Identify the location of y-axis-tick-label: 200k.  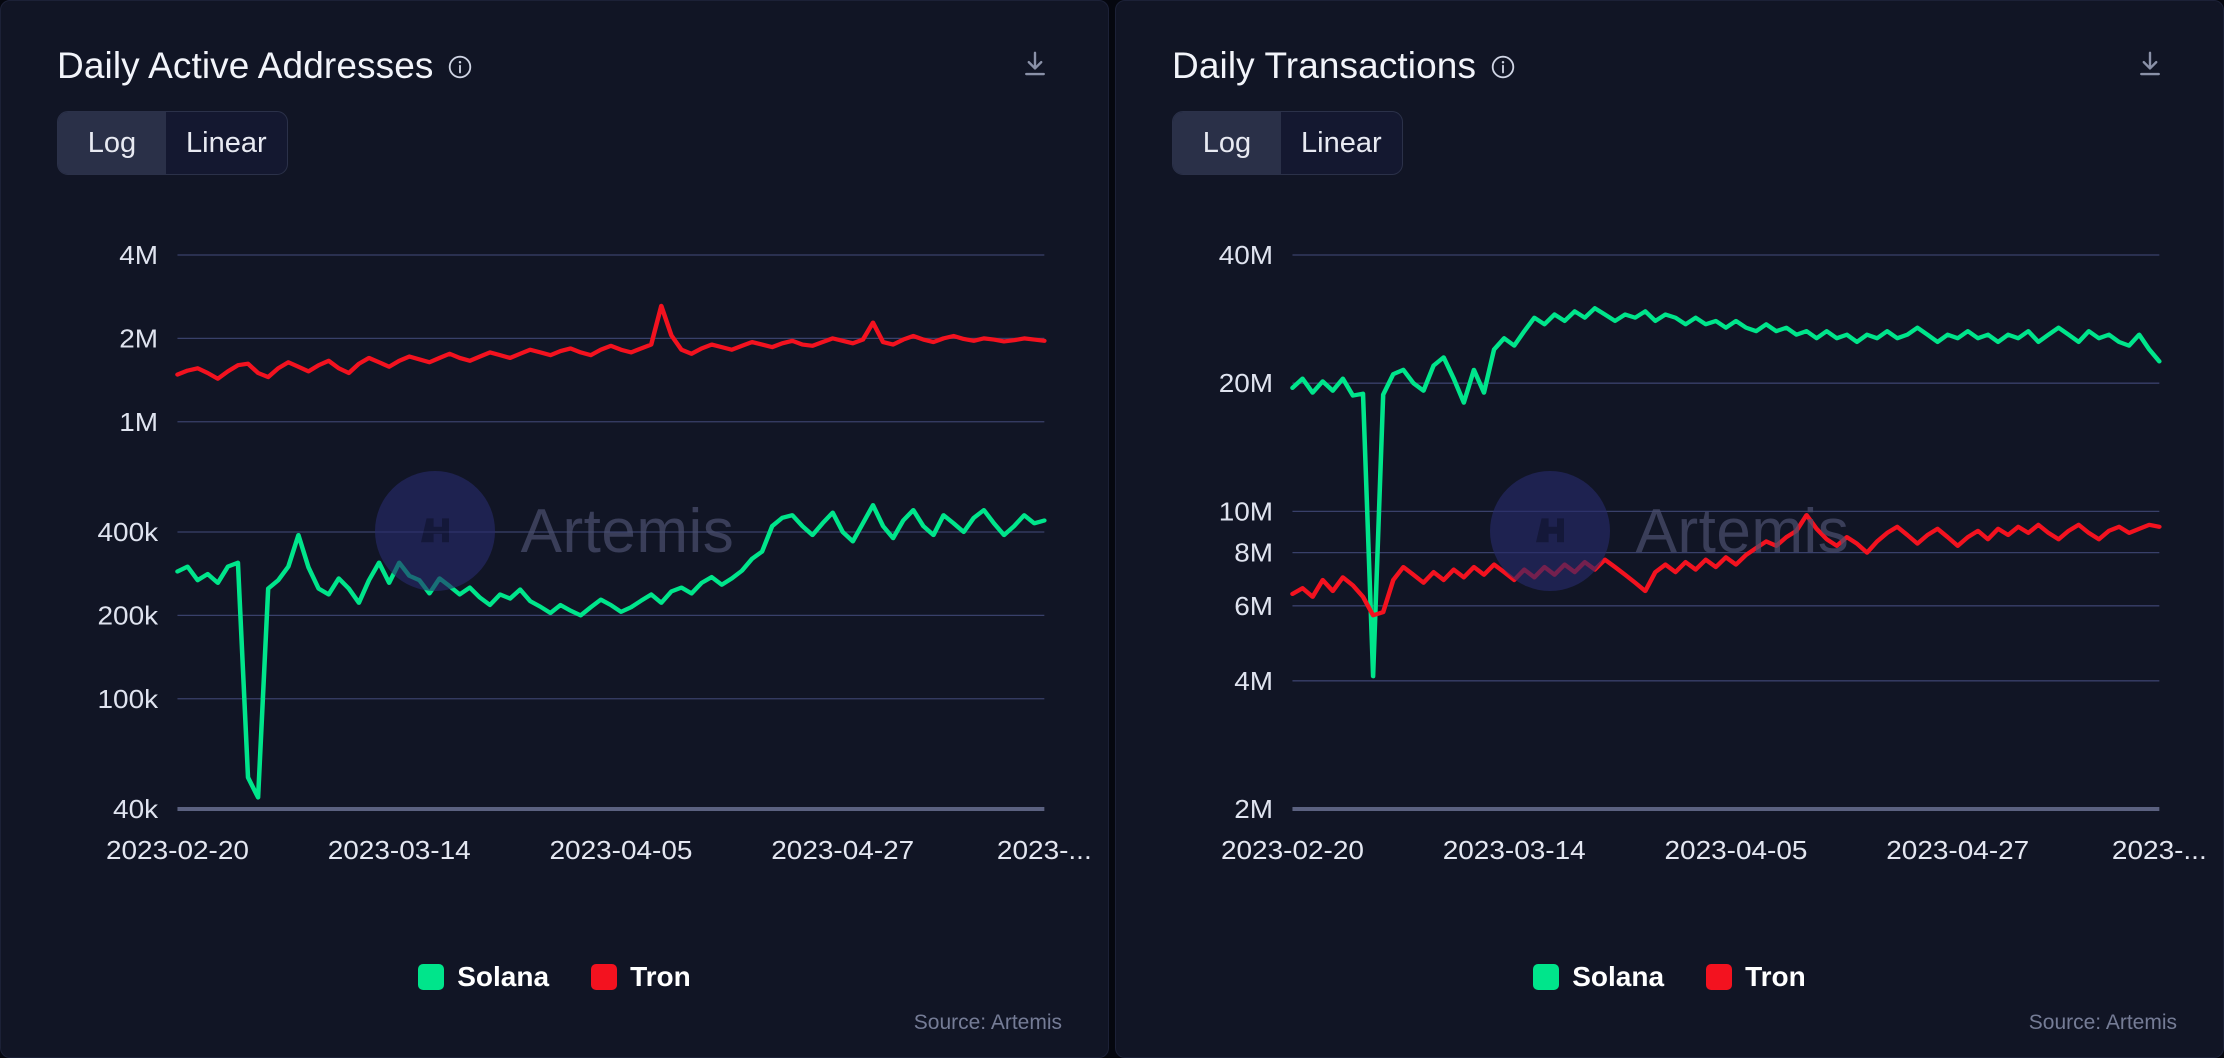
(127, 615).